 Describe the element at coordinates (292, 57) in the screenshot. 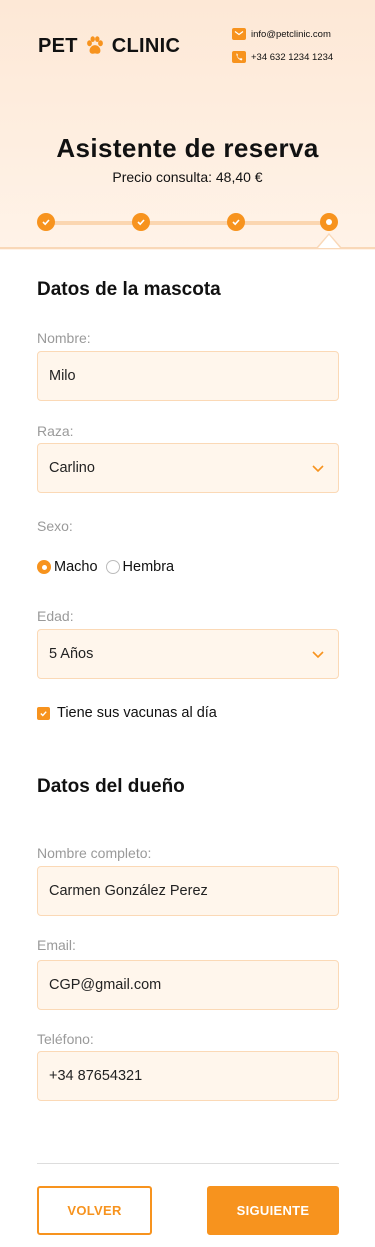

I see `contact-phone: +34 632 1234 1234` at that location.